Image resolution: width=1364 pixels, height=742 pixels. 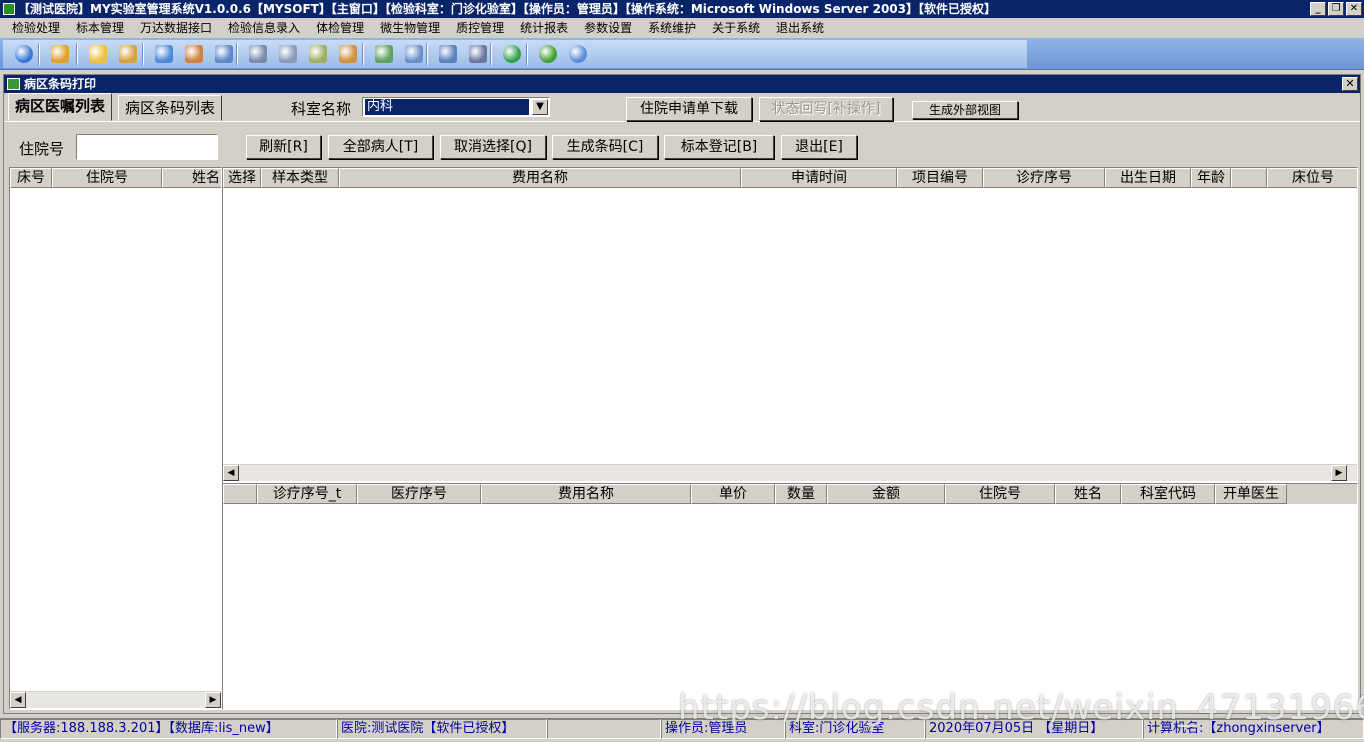 What do you see at coordinates (826, 109) in the screenshot?
I see `status-writeback-button: 状态回写[补操作]` at bounding box center [826, 109].